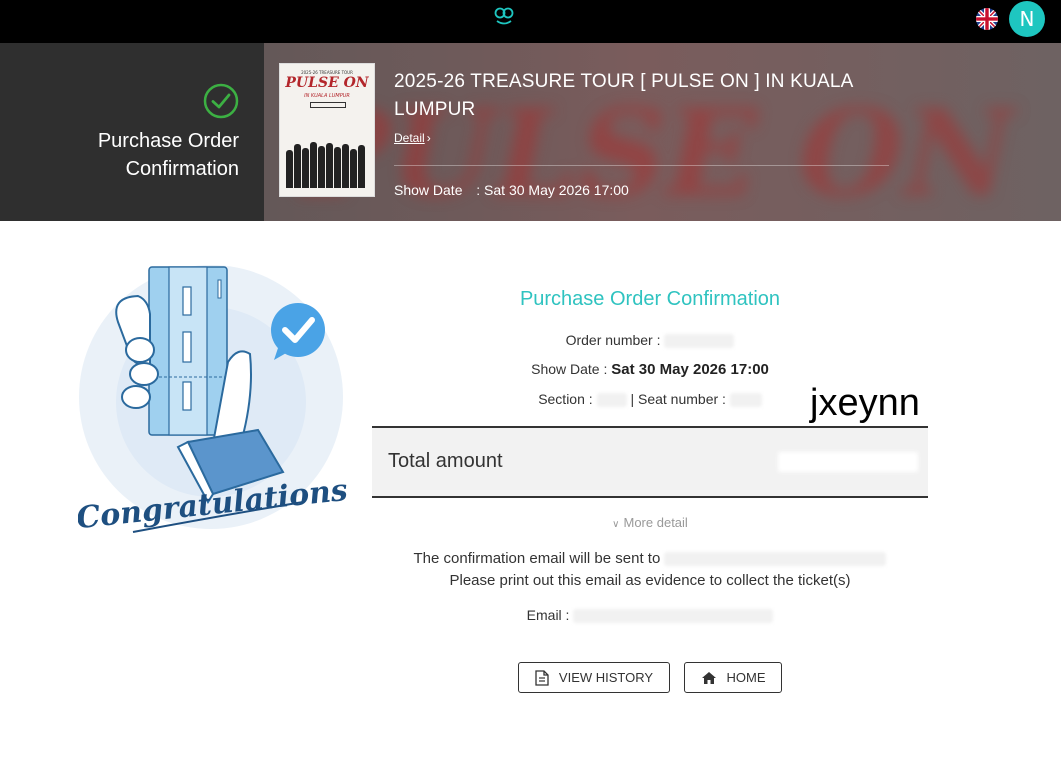  What do you see at coordinates (542, 677) in the screenshot?
I see `document-icon` at bounding box center [542, 677].